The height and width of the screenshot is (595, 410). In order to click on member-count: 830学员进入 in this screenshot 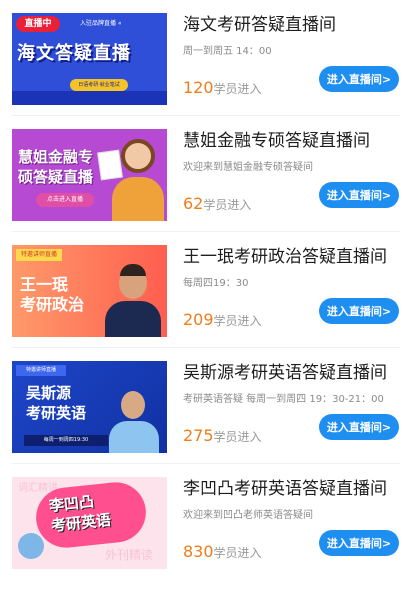, I will do `click(222, 552)`.